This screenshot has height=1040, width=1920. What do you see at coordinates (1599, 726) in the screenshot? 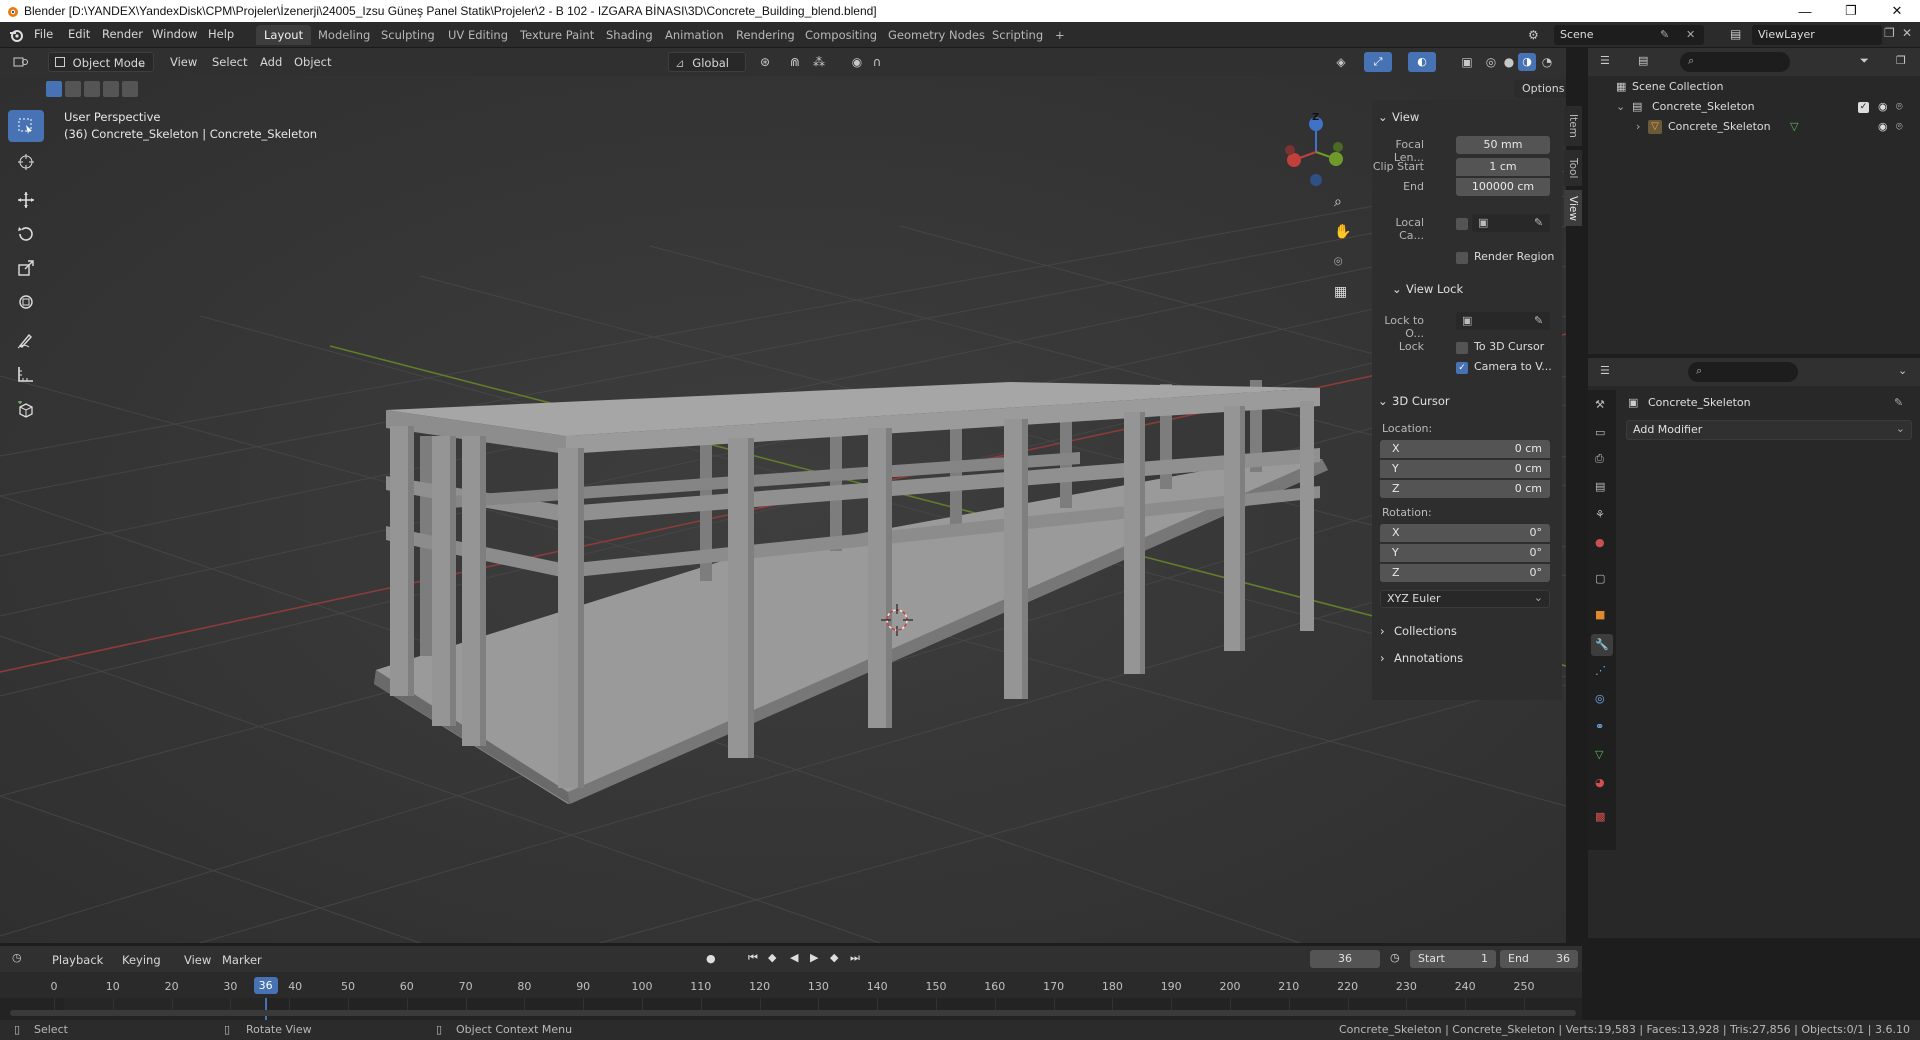
I see `constraints-props-icon: ⚭` at bounding box center [1599, 726].